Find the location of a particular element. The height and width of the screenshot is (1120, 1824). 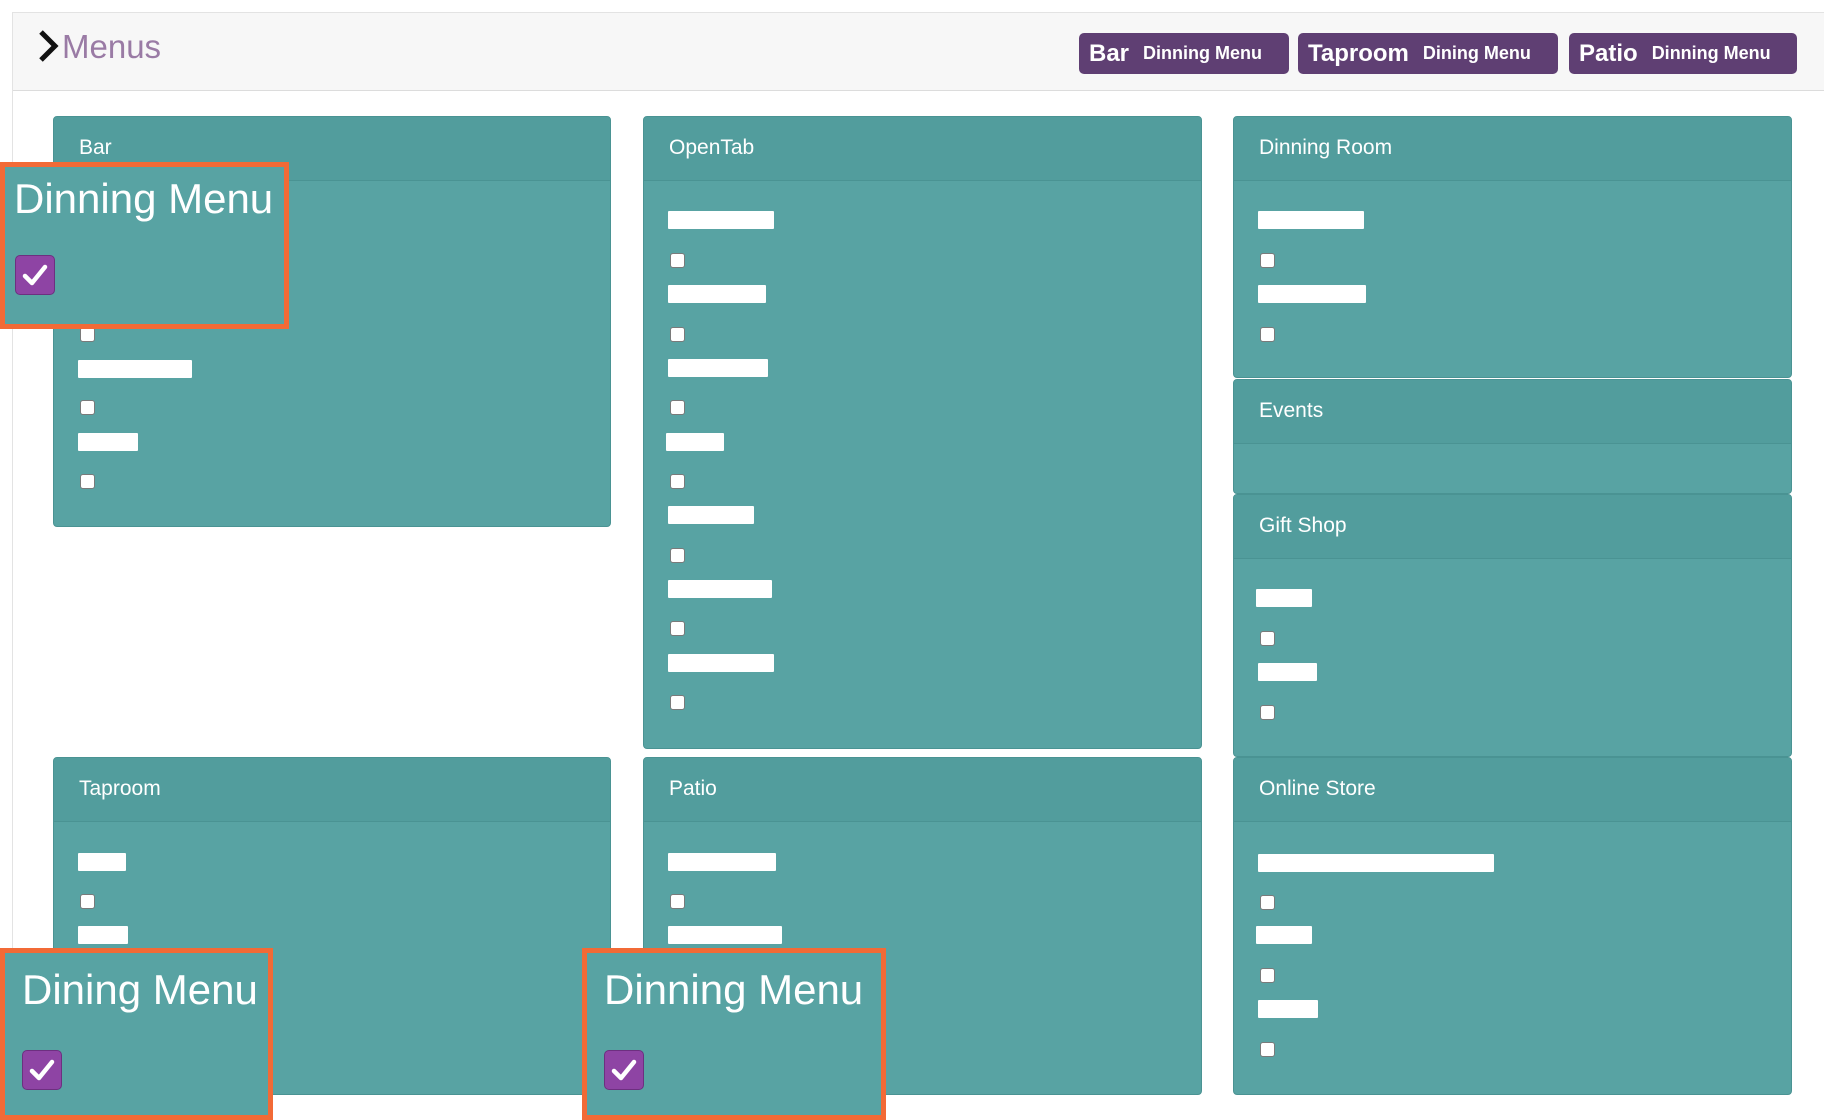

panel-title: Patio is located at coordinates (922, 790).